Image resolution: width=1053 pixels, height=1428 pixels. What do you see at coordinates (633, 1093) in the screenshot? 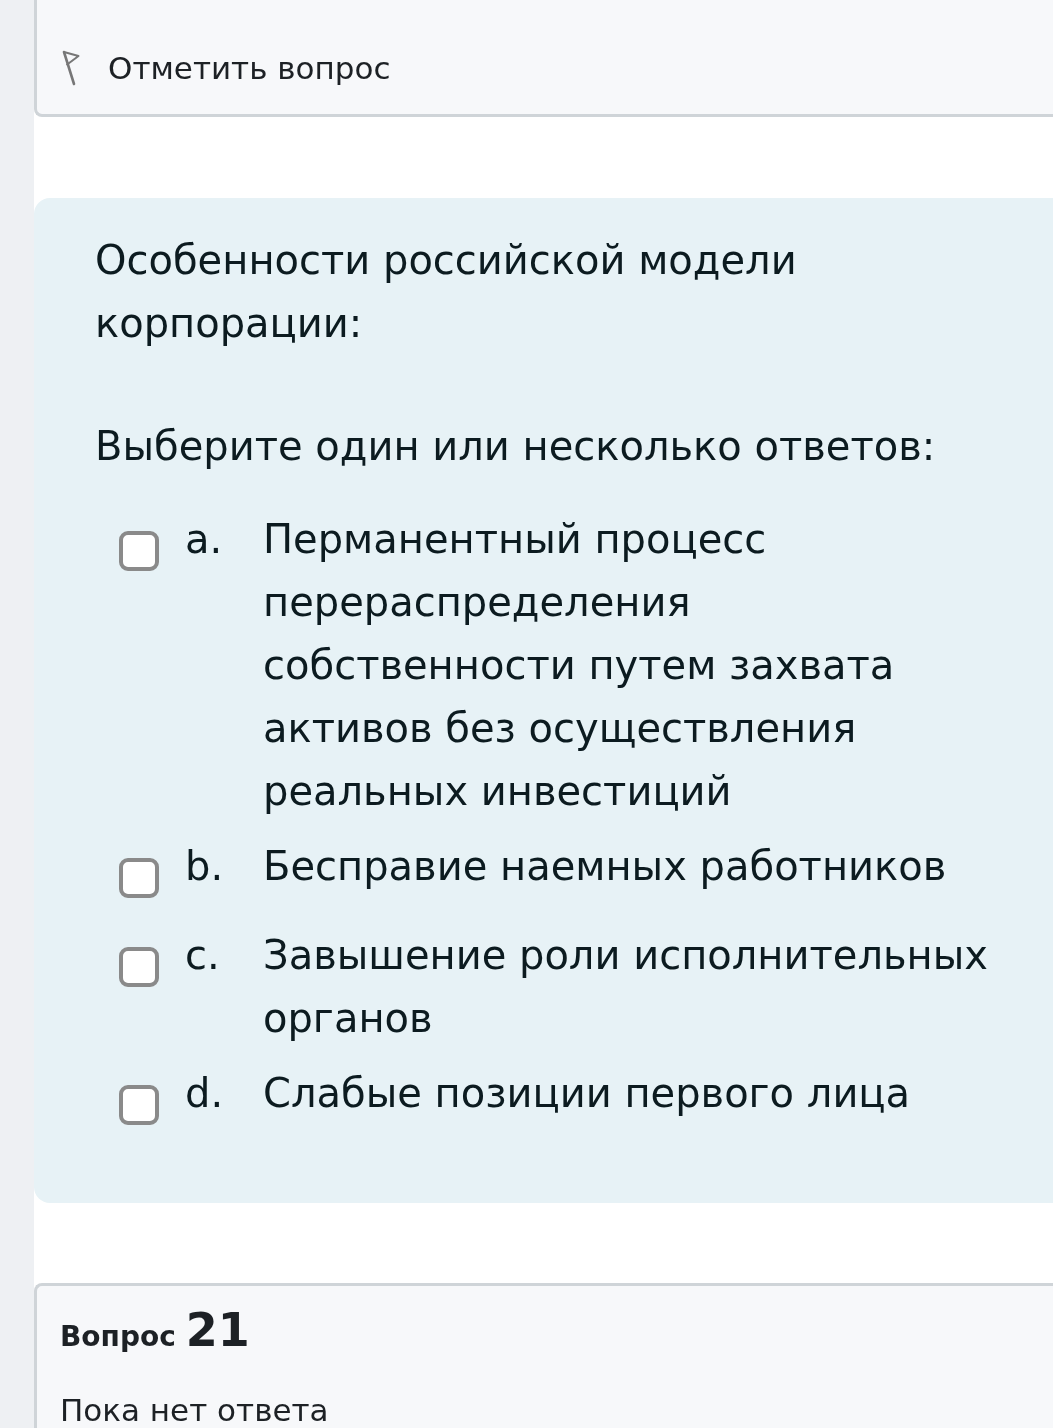
I see `option-label: Слабые позиции первого лица` at bounding box center [633, 1093].